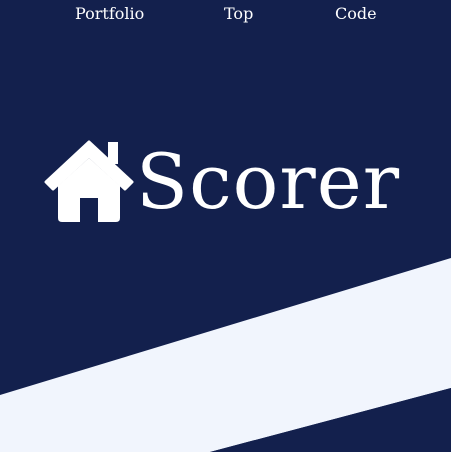 The image size is (451, 452). Describe the element at coordinates (268, 181) in the screenshot. I see `brand-title: Scorer` at that location.